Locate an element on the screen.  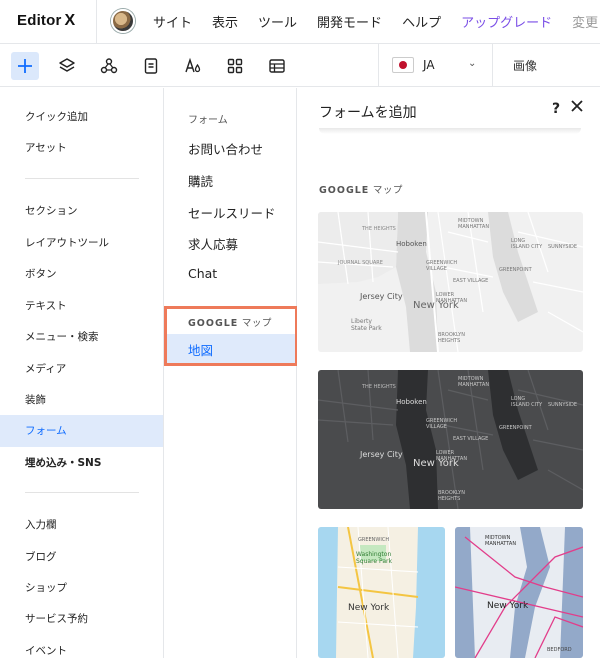
map-transit-thumbnail: MIDTOWN MANHATTAN New York BEDFORD is located at coordinates (519, 592).